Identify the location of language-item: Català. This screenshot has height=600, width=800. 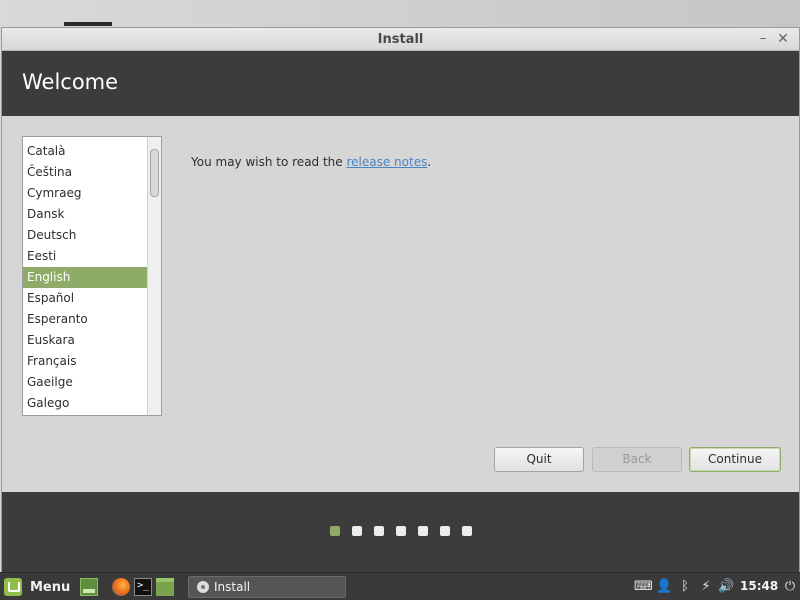
(85, 151).